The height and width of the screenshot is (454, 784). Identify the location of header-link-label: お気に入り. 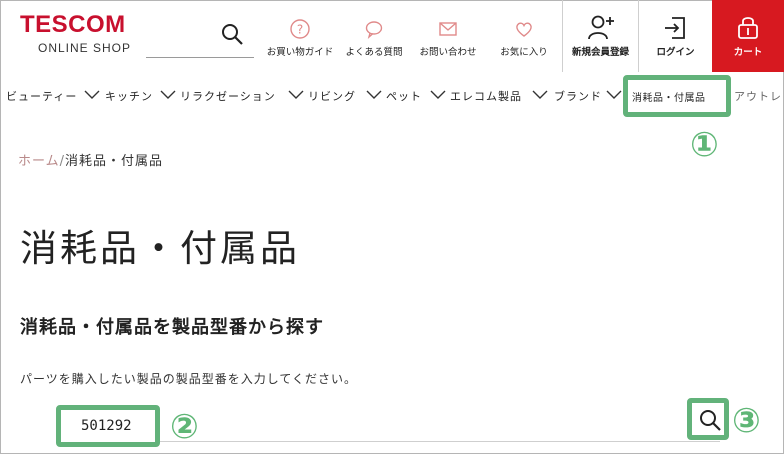
(524, 52).